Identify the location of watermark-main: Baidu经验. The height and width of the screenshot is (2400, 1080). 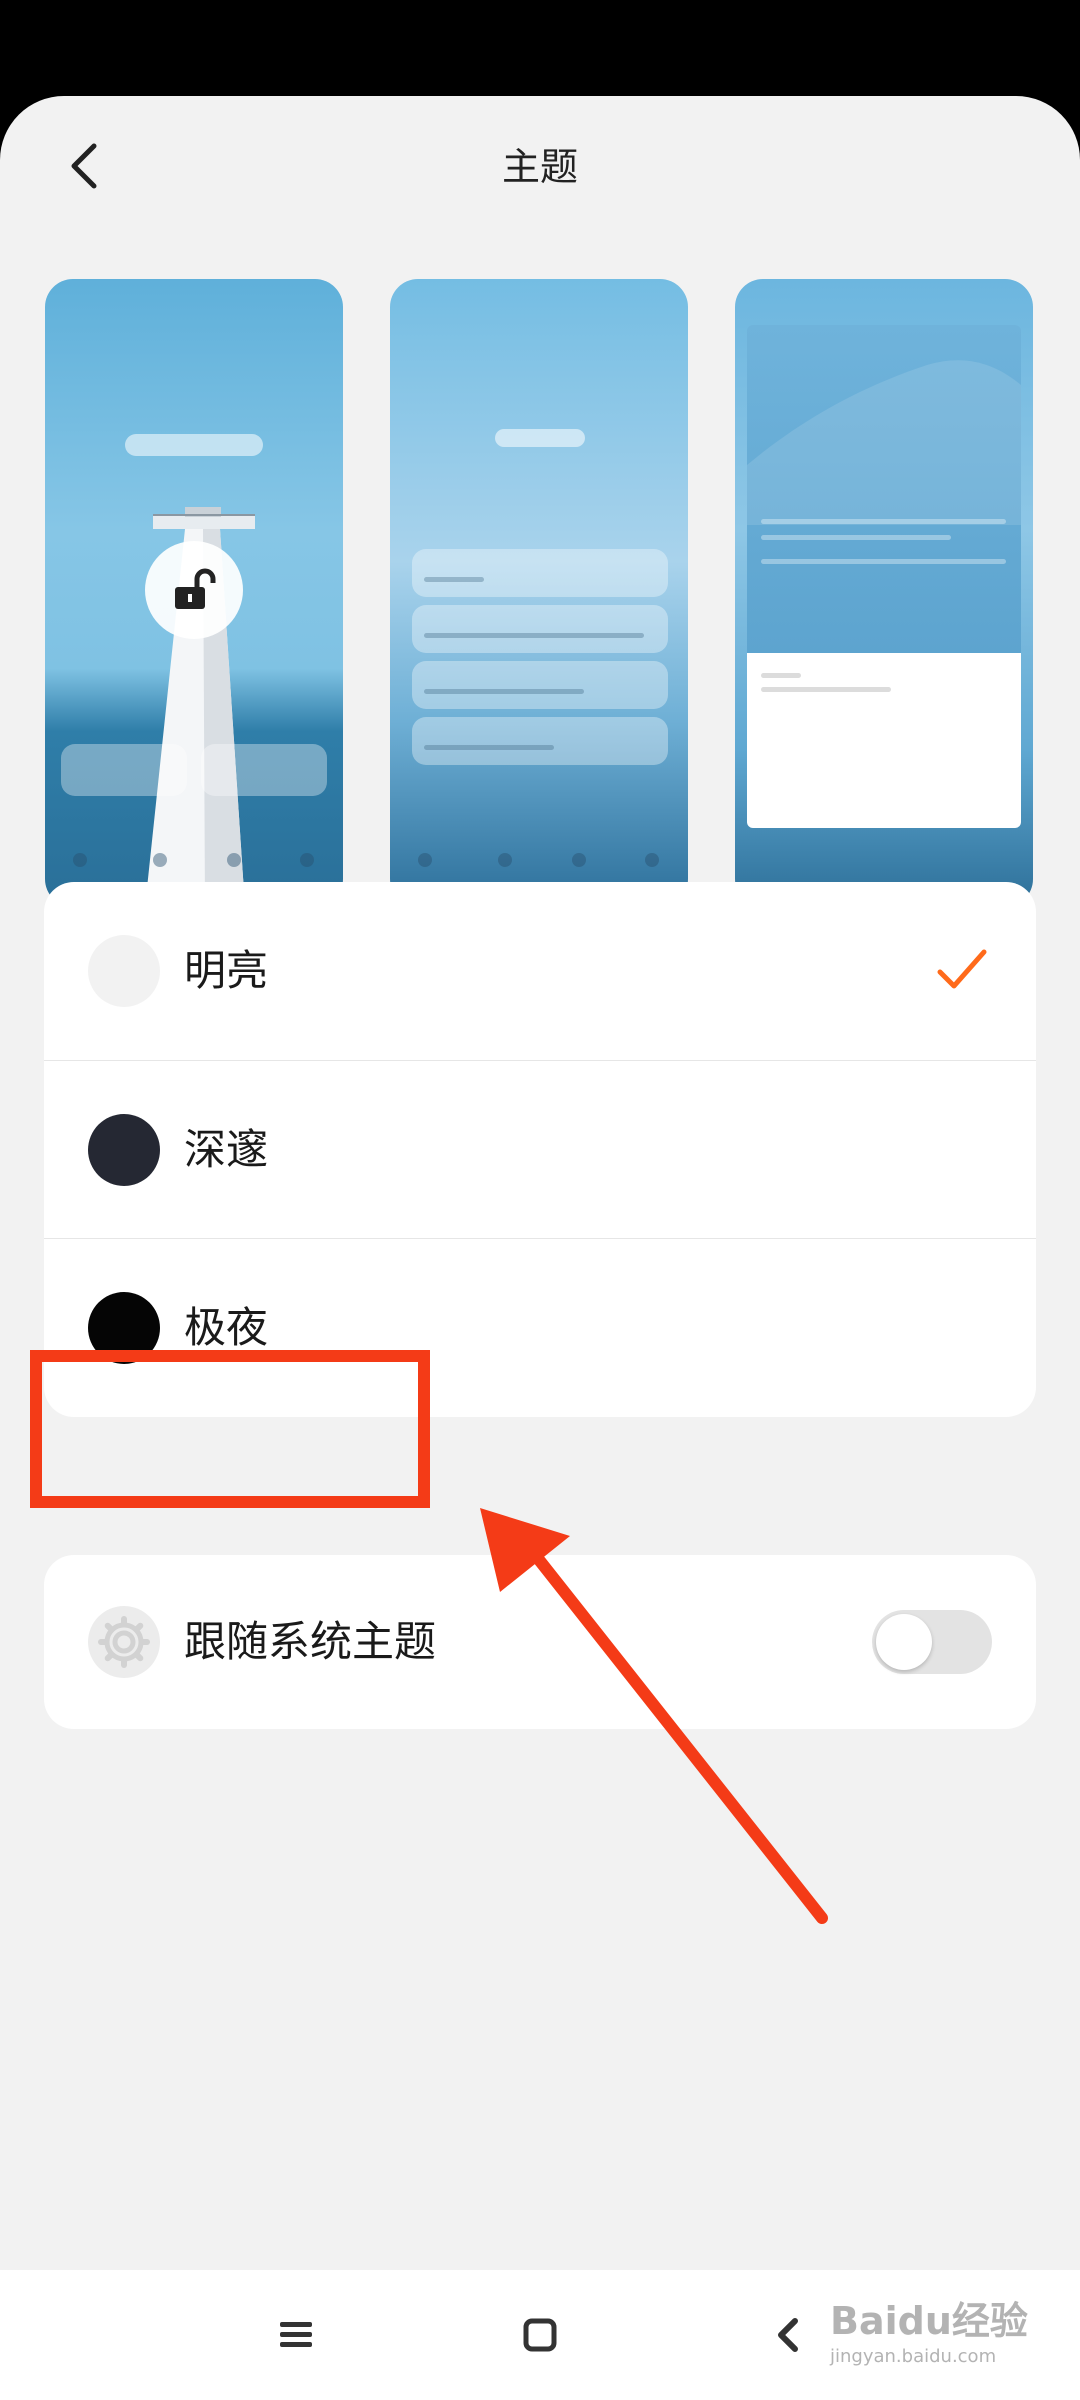
(929, 2321).